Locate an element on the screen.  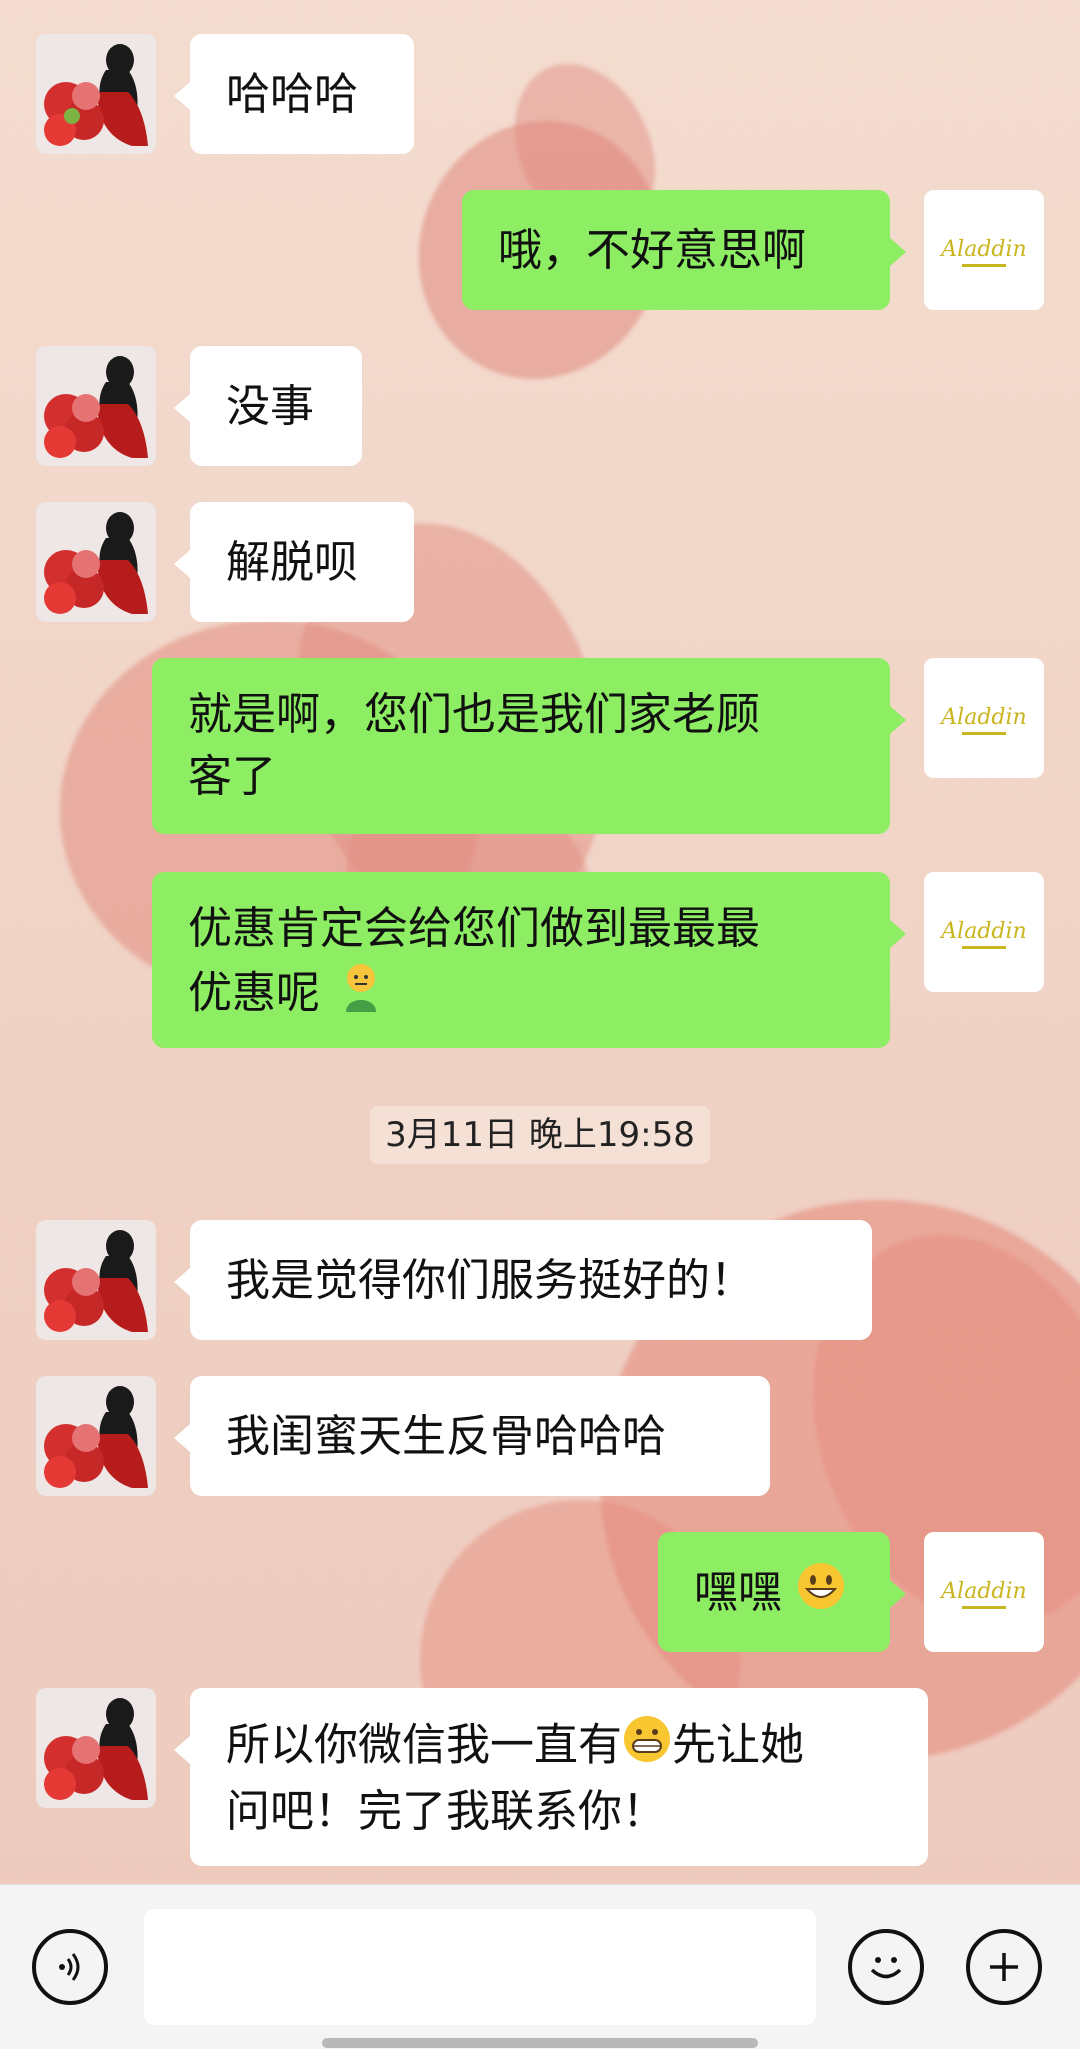
voice-icon is located at coordinates (70, 1967).